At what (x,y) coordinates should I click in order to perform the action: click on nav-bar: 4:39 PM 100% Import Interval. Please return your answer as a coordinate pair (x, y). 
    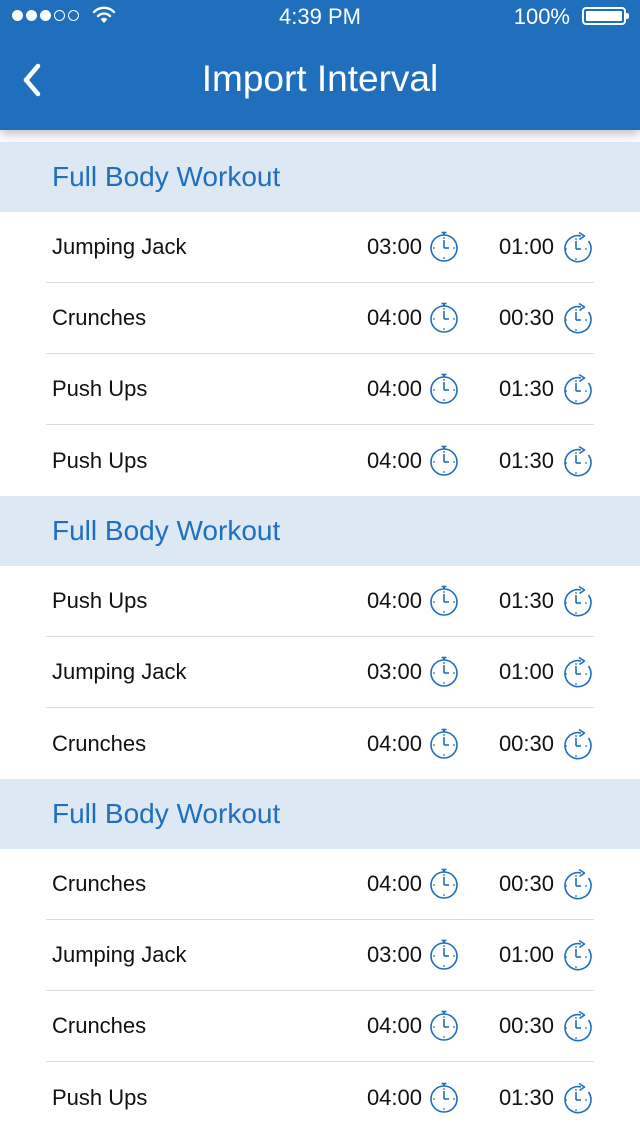
    Looking at the image, I should click on (320, 65).